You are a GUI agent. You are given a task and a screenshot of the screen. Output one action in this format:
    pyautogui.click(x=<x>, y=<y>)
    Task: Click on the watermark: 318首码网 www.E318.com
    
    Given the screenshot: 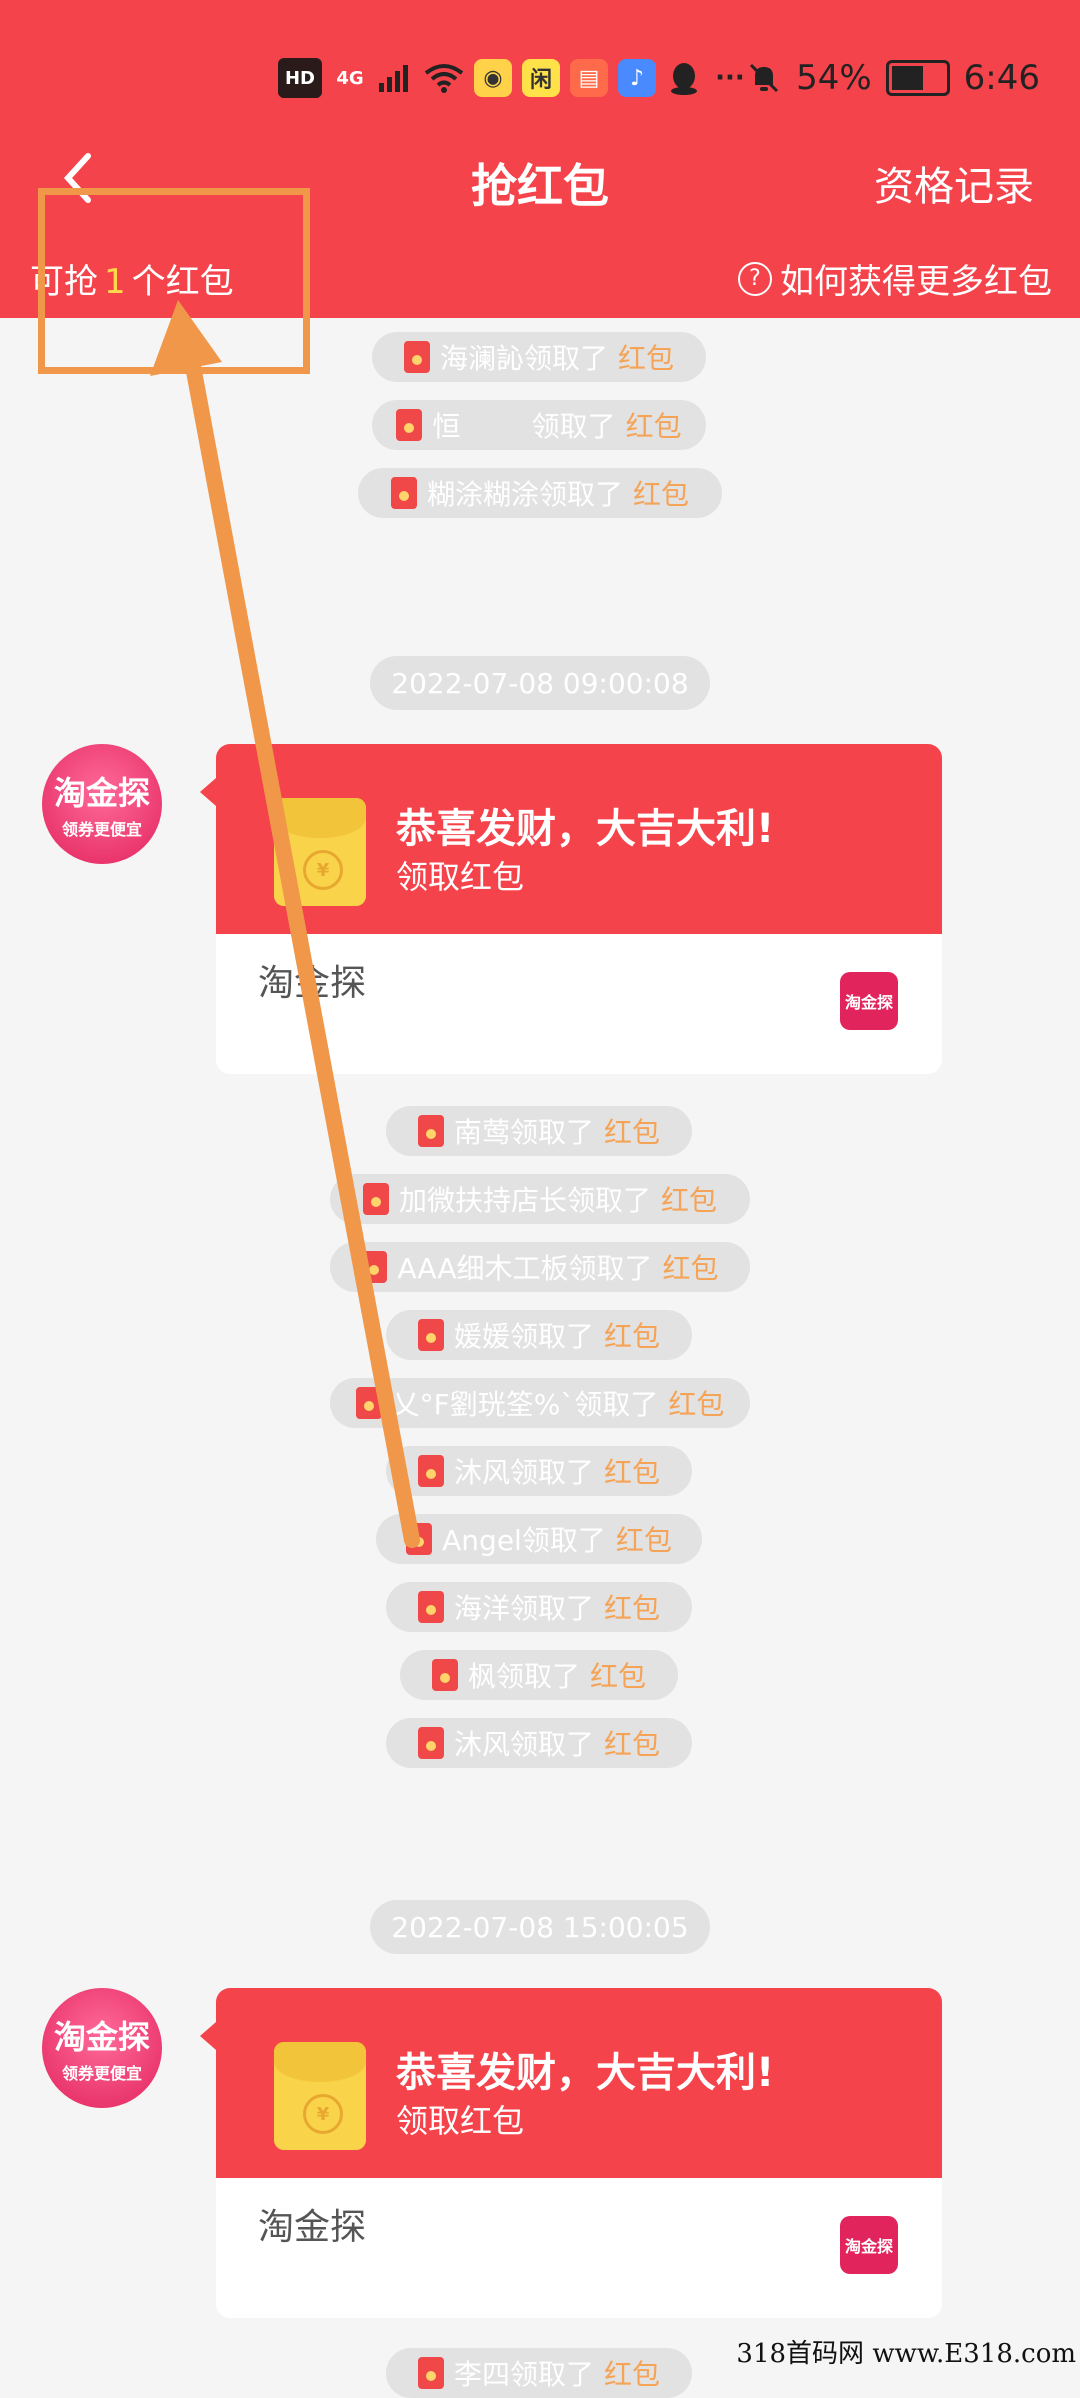 What is the action you would take?
    pyautogui.click(x=906, y=2354)
    